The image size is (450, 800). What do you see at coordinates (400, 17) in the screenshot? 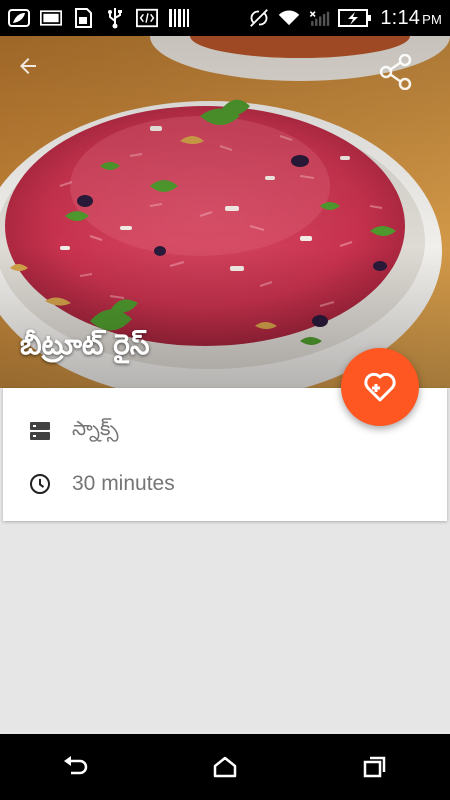
I see `clock-time: 1:14` at bounding box center [400, 17].